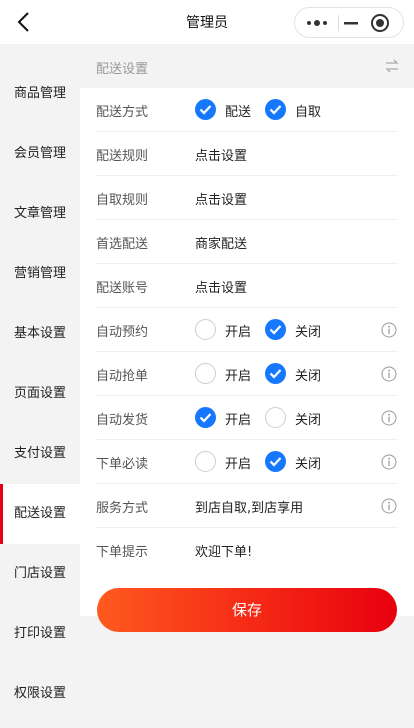 The width and height of the screenshot is (414, 728). I want to click on row-pickup-rules: 自取规则 点击设置, so click(247, 198).